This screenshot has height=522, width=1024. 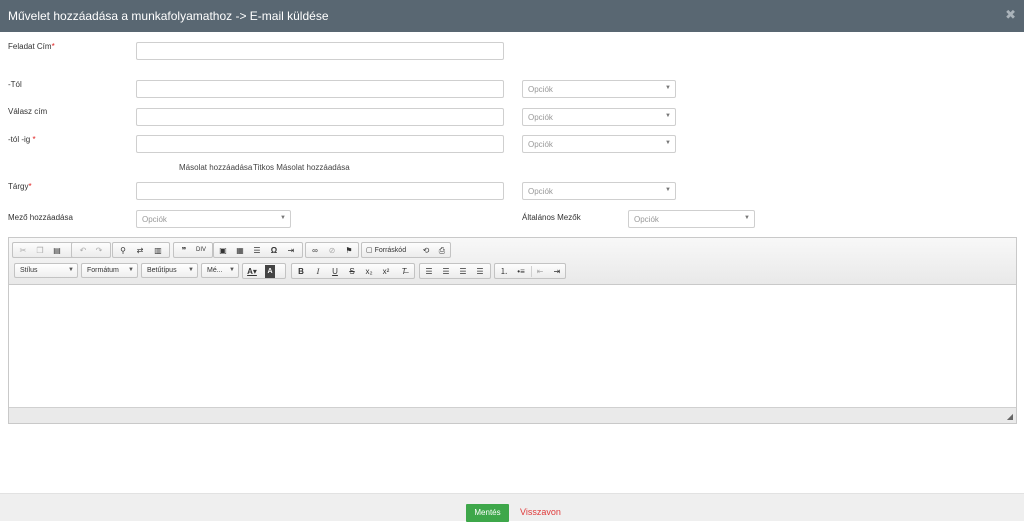 I want to click on modal-footer: Mentés Visszavon, so click(x=512, y=507).